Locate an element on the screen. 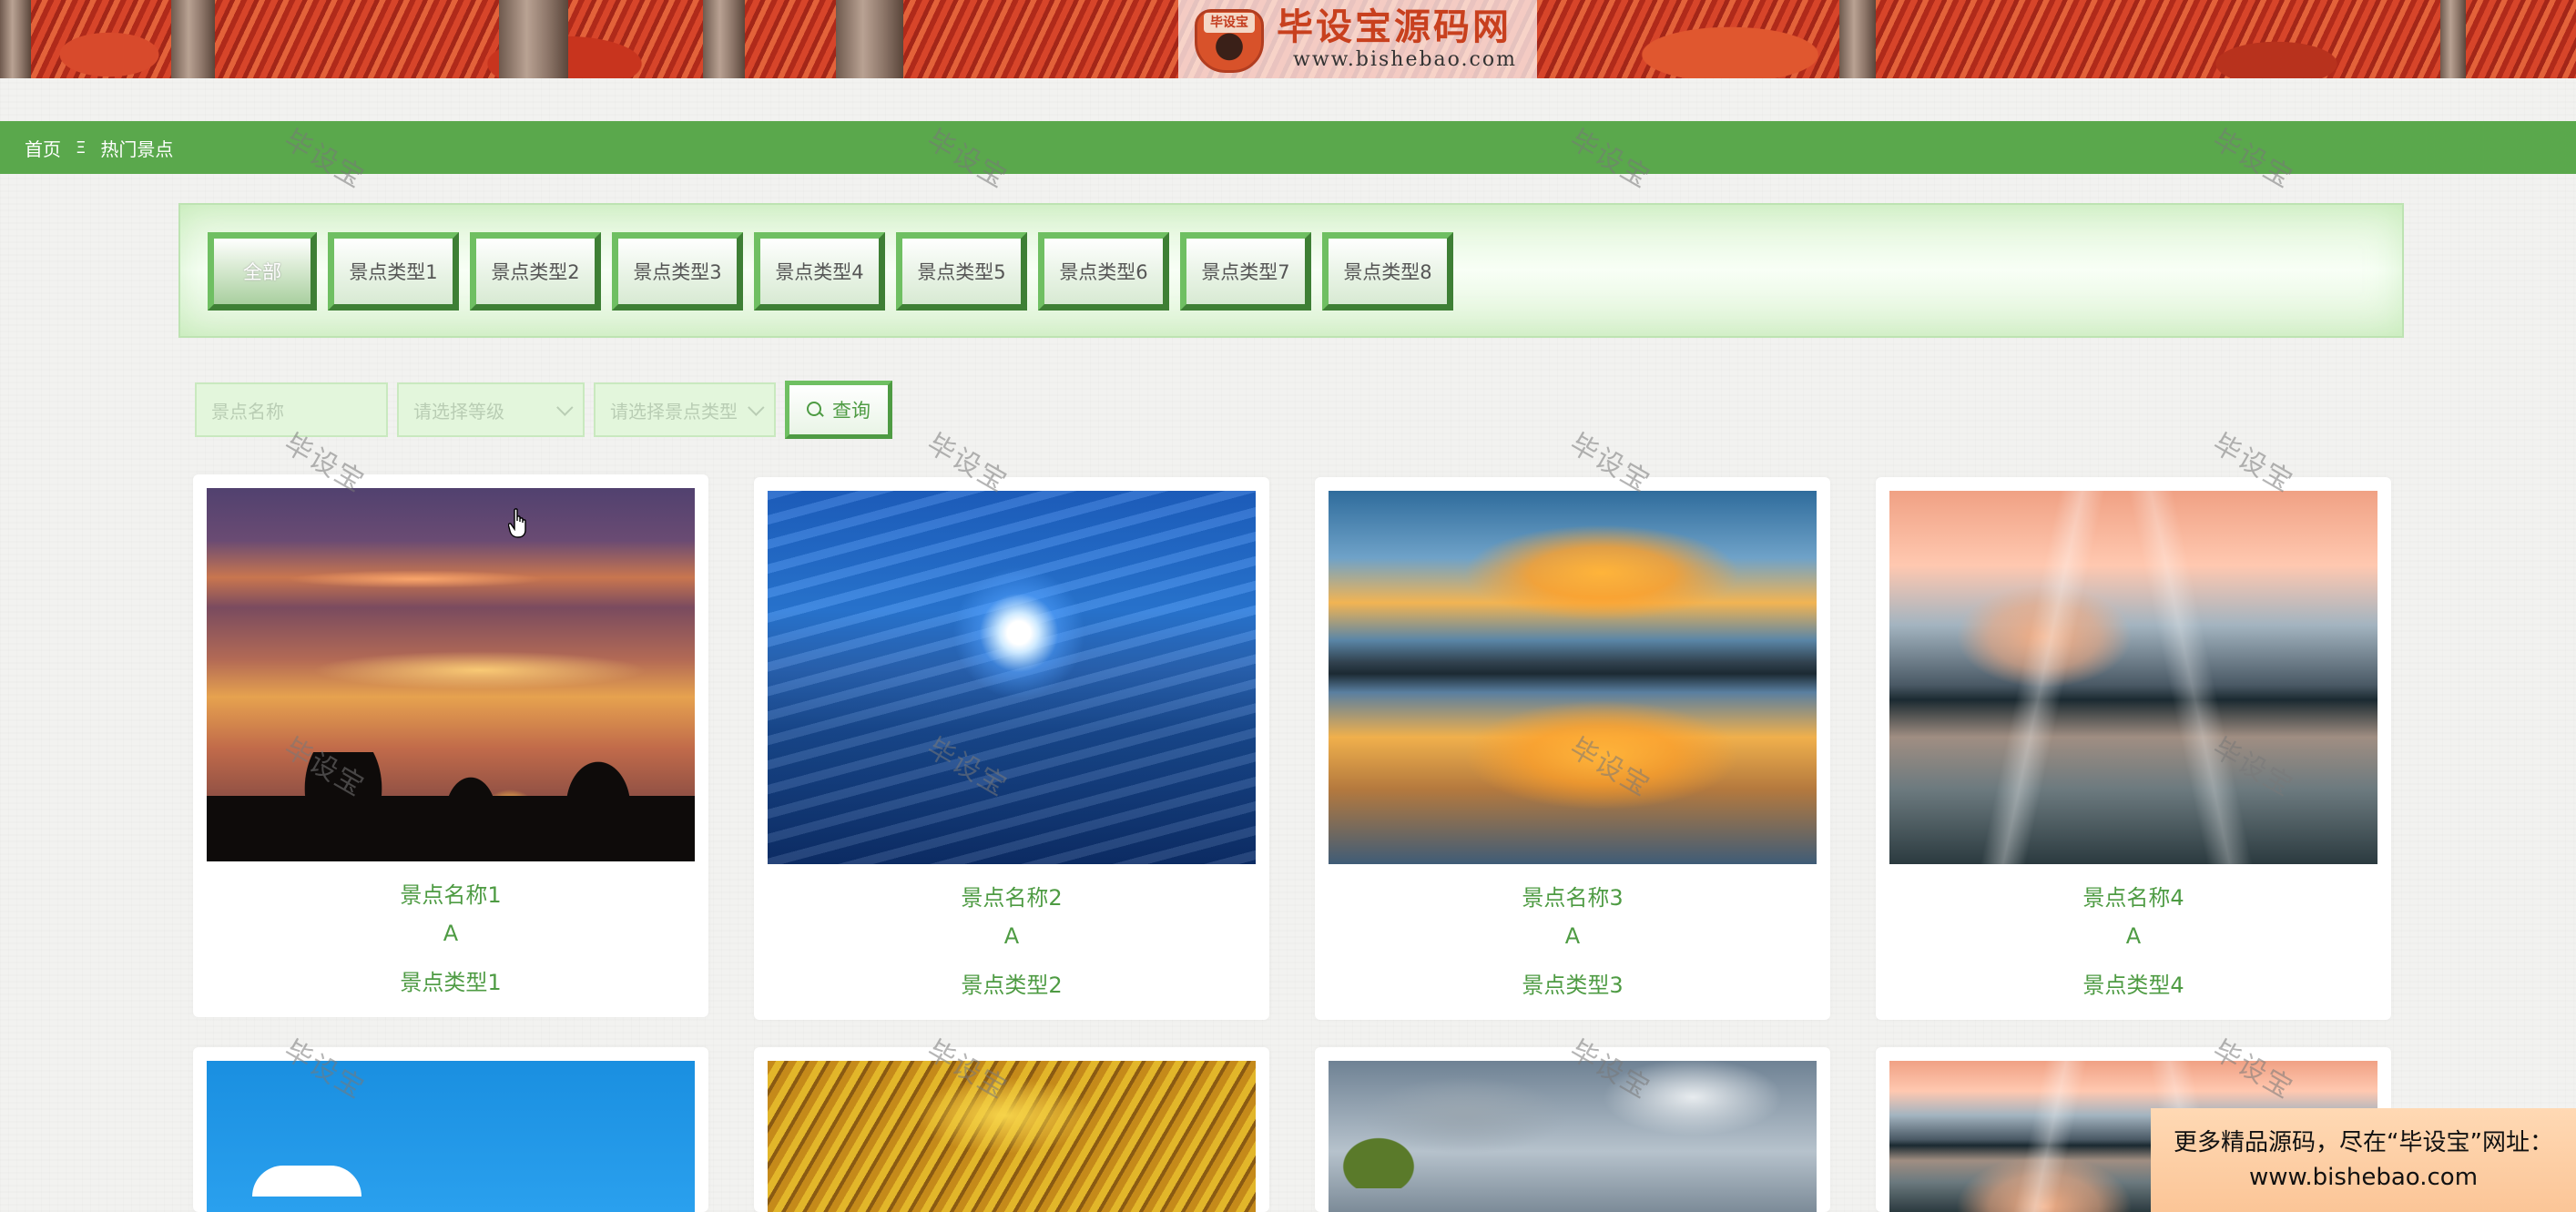 The height and width of the screenshot is (1212, 2576). category-tab: 景点类型1 is located at coordinates (393, 271).